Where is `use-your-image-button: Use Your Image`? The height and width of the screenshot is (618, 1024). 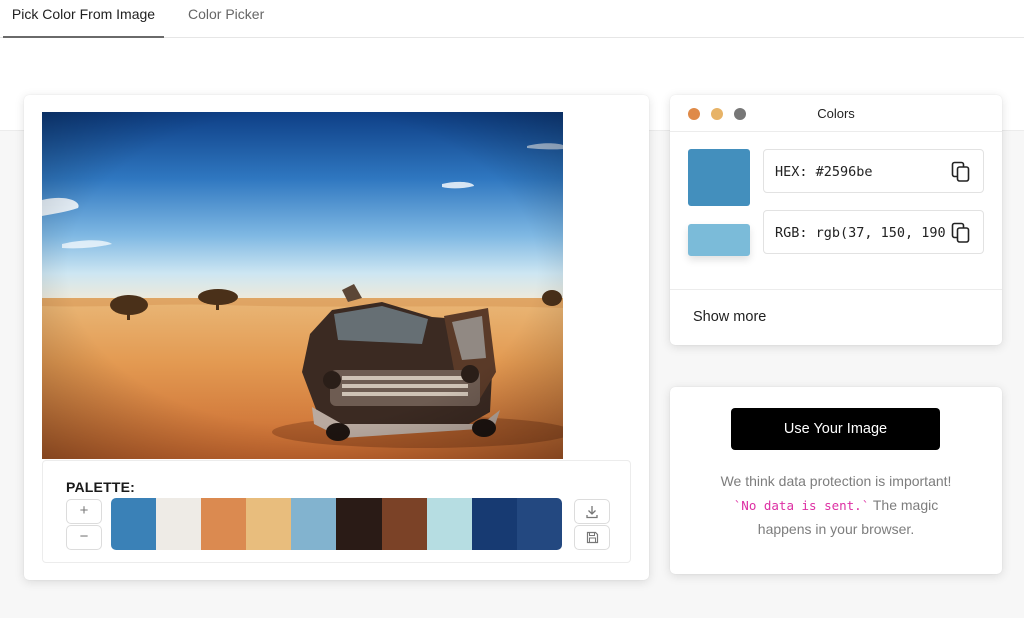 use-your-image-button: Use Your Image is located at coordinates (835, 429).